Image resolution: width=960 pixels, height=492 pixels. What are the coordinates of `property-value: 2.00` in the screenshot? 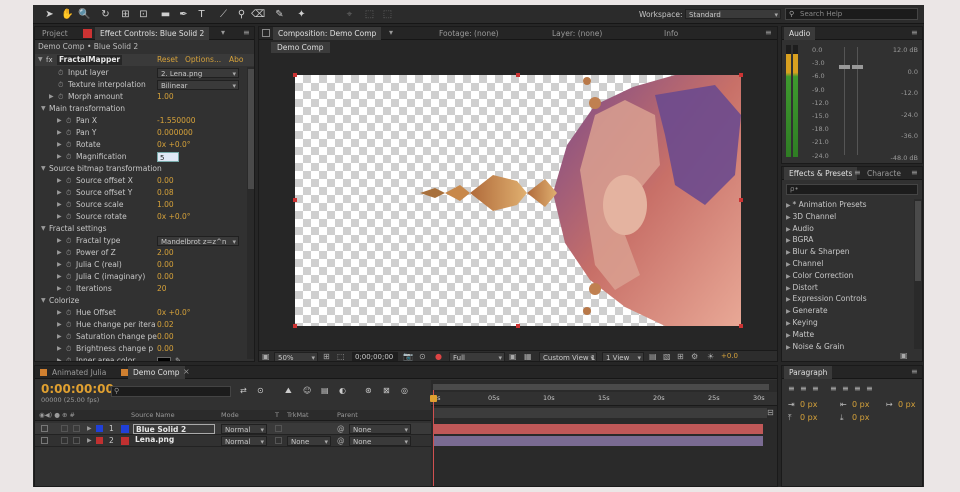 It's located at (165, 253).